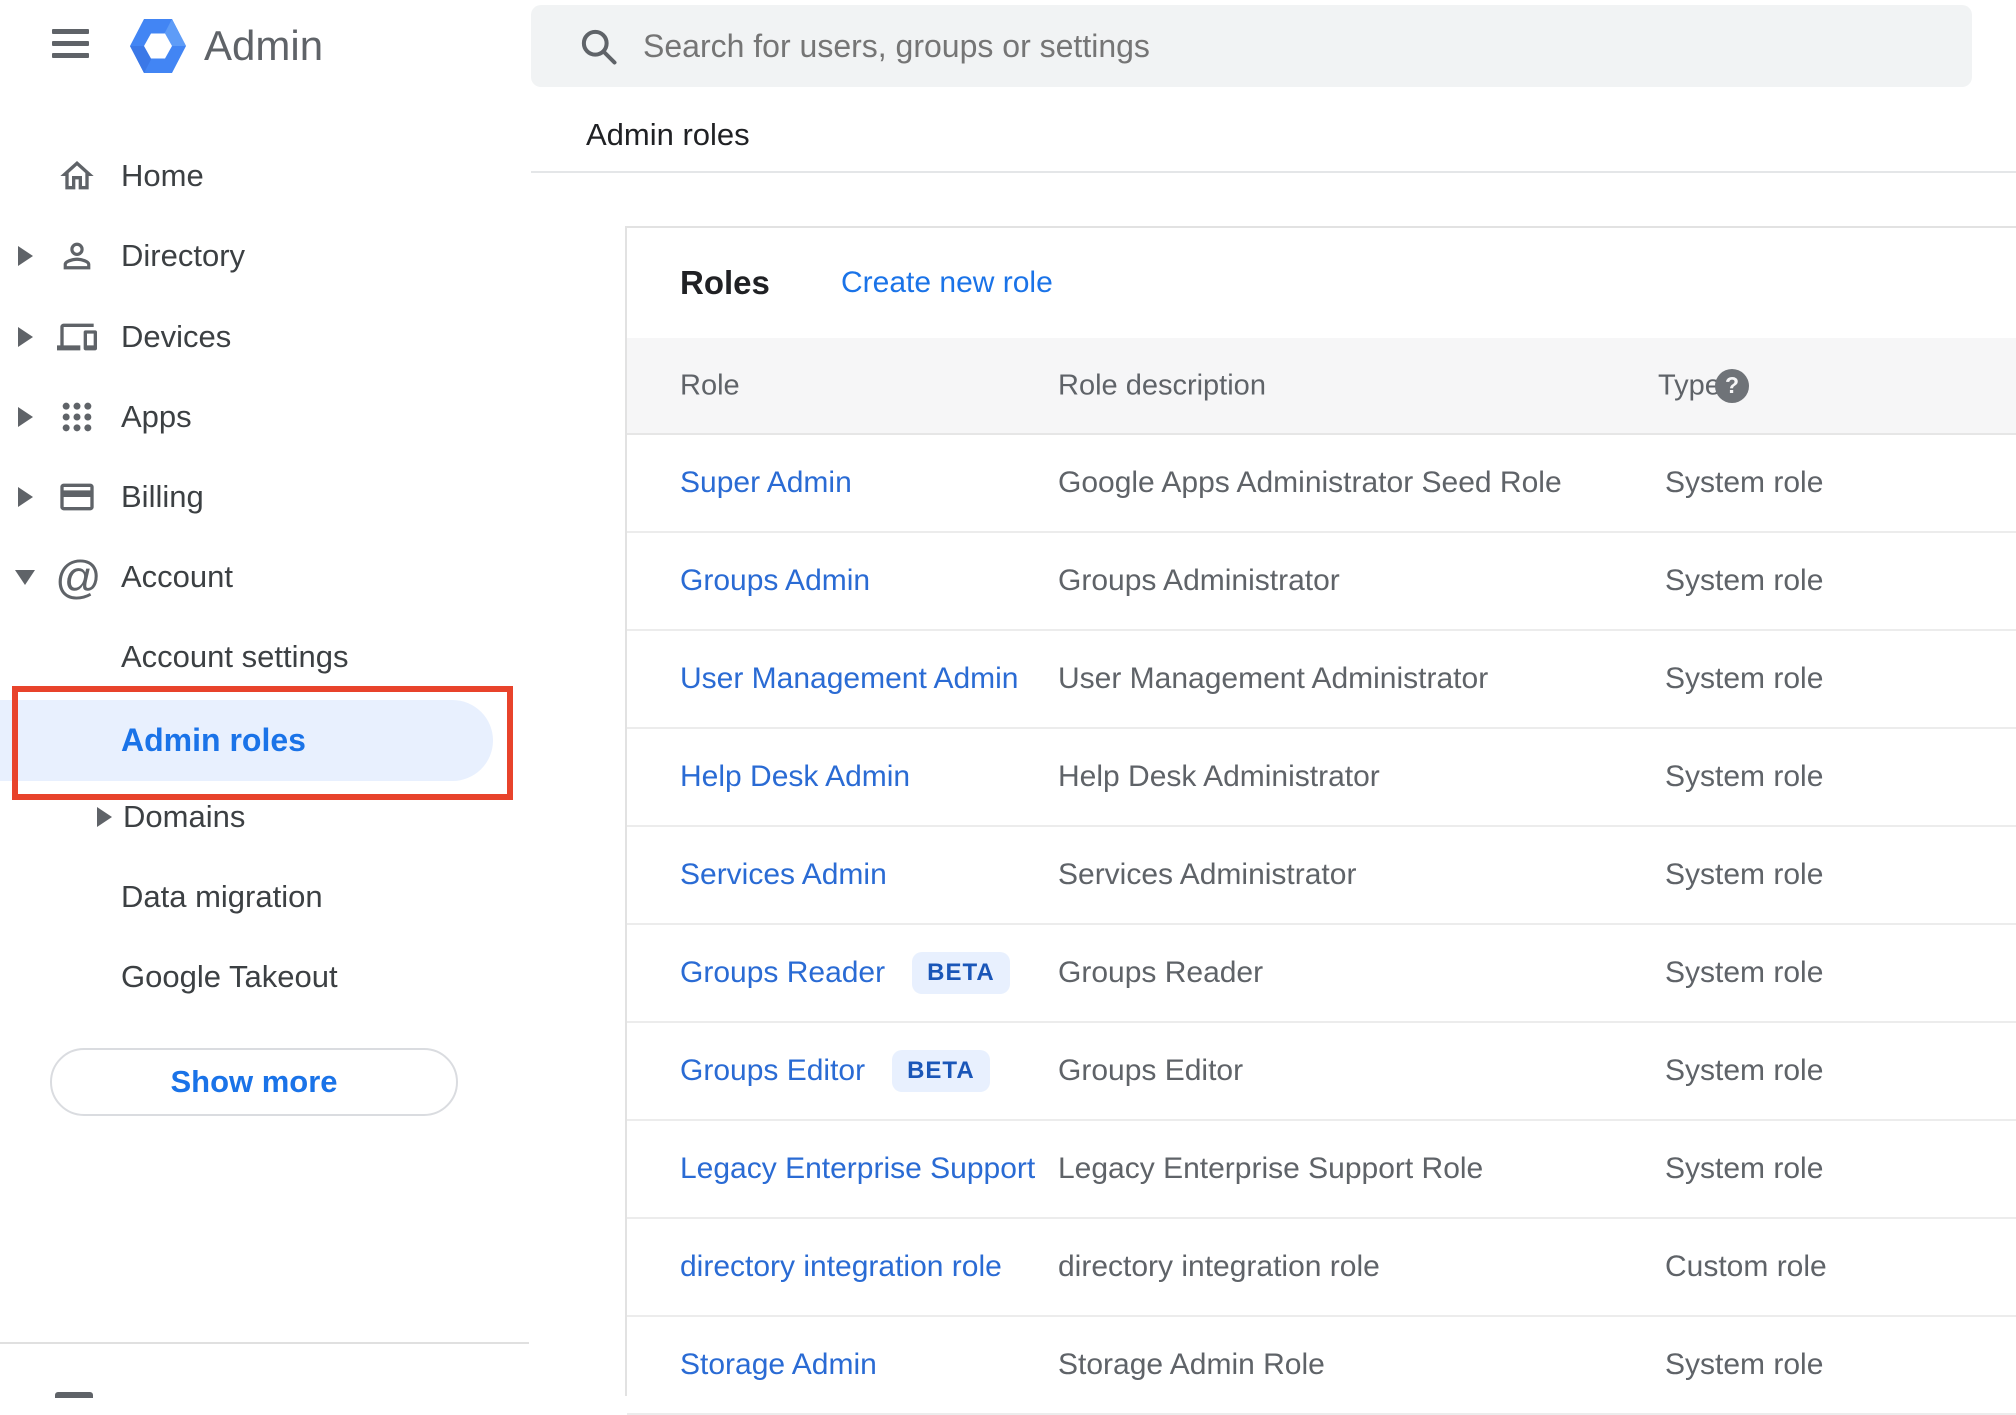 The width and height of the screenshot is (2016, 1415). Describe the element at coordinates (1732, 385) in the screenshot. I see `help-icon: ?` at that location.